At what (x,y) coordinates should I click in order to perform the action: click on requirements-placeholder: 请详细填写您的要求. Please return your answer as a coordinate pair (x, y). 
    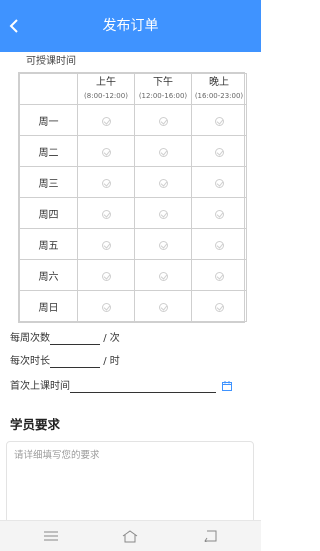
    Looking at the image, I should click on (57, 455).